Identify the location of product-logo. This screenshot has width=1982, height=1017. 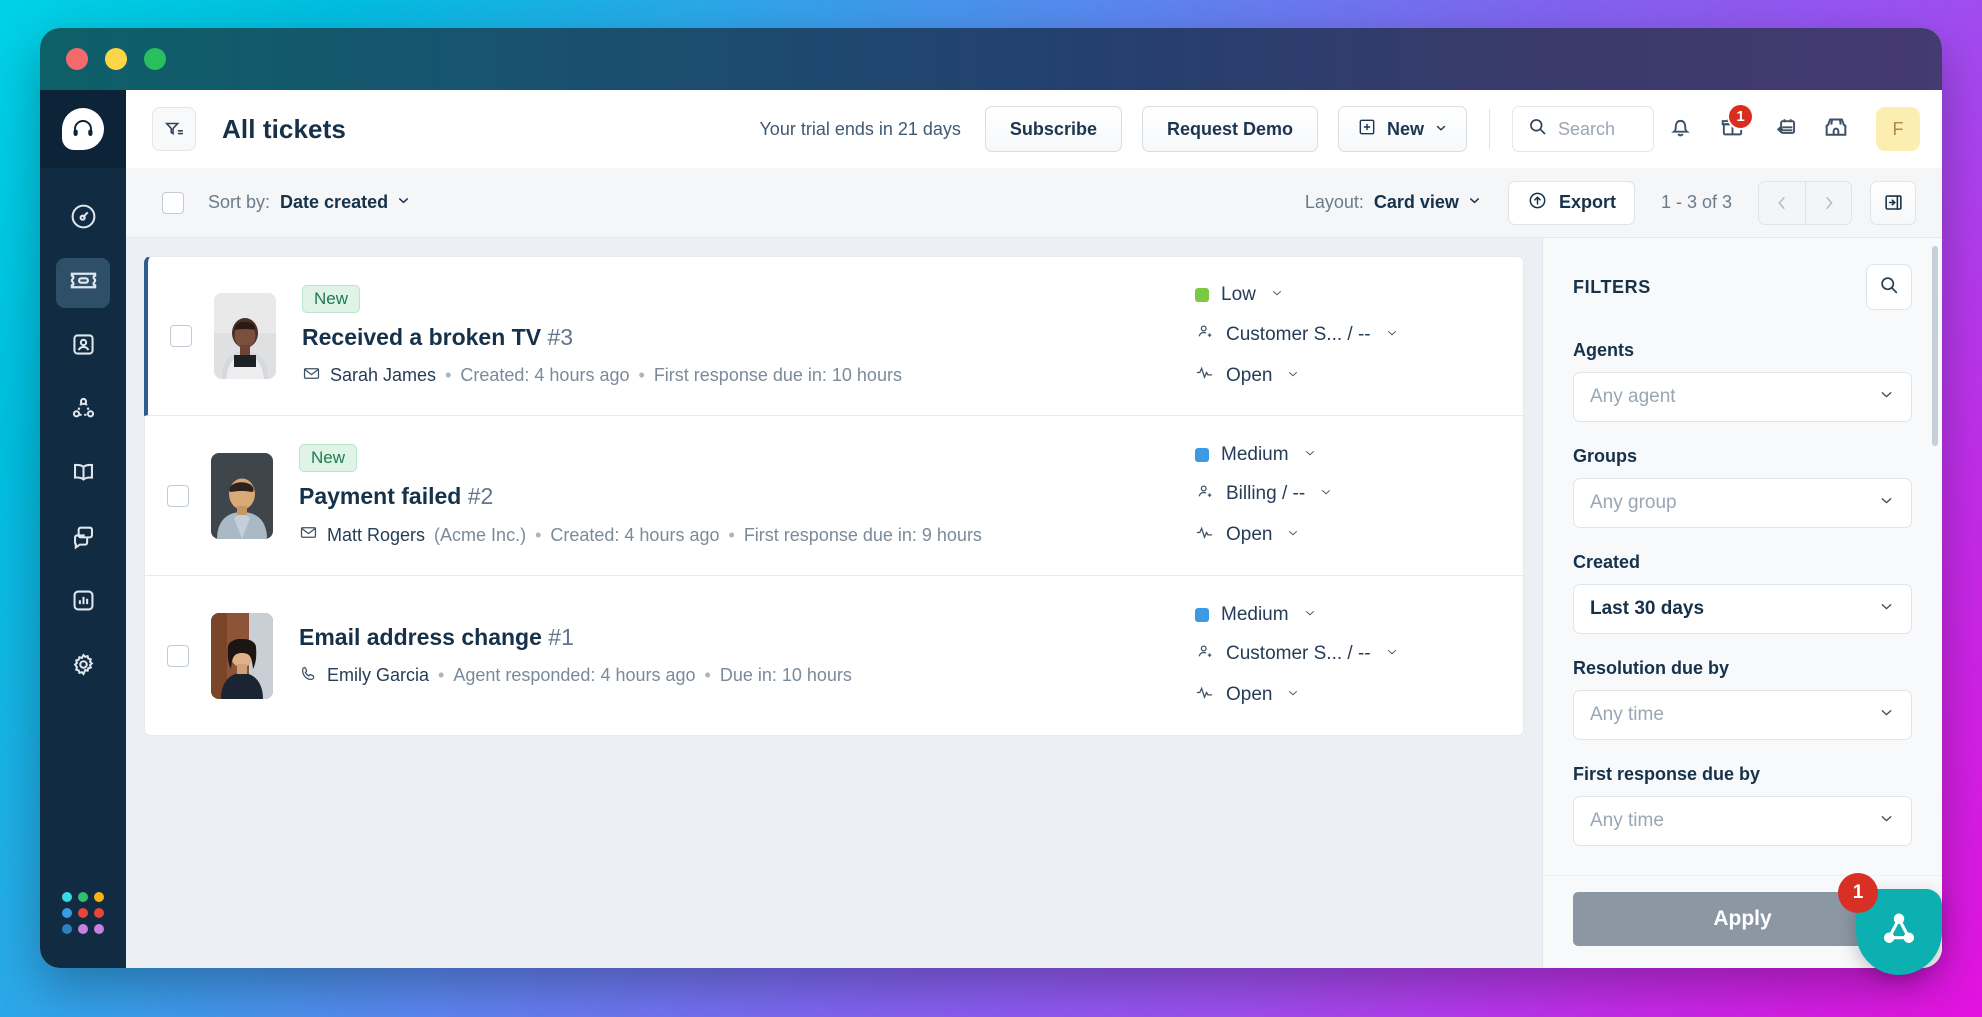
(83, 129).